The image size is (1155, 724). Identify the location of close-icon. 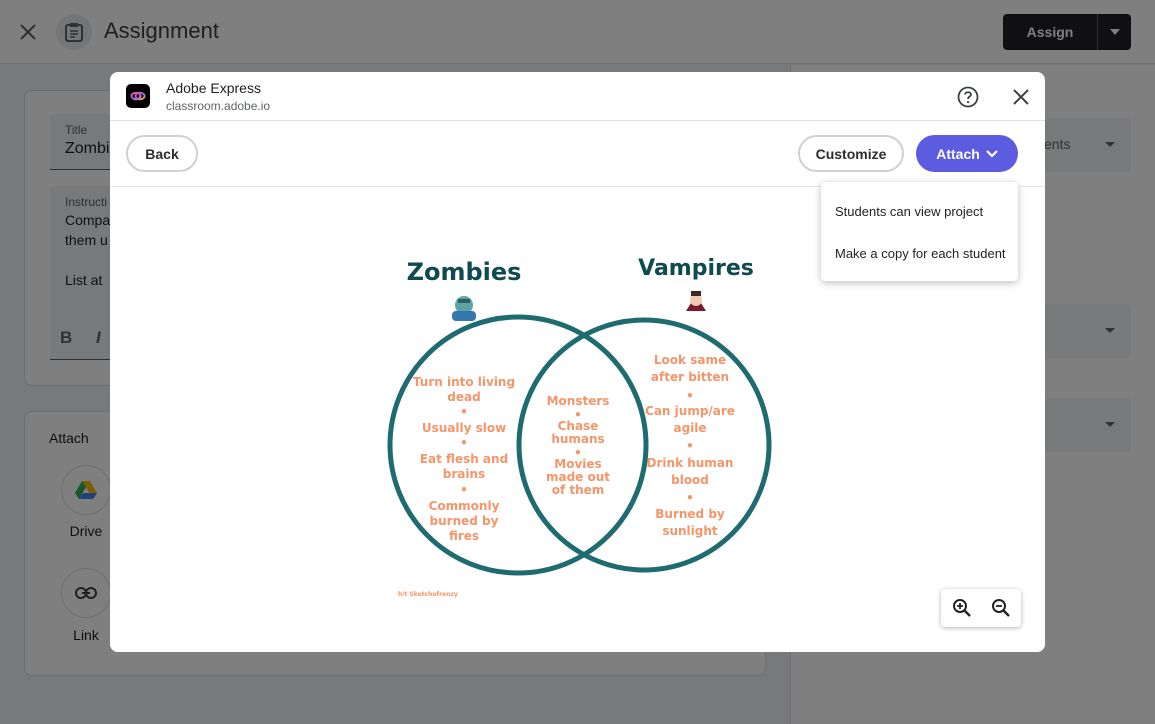
(1021, 97).